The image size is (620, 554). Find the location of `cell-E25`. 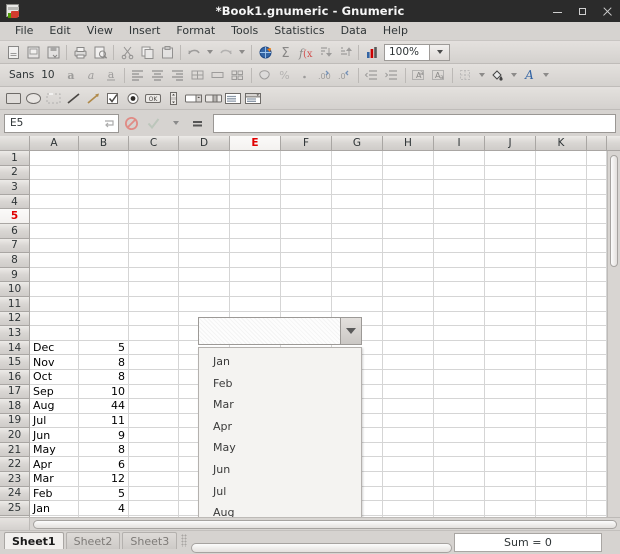

cell-E25 is located at coordinates (255, 173).